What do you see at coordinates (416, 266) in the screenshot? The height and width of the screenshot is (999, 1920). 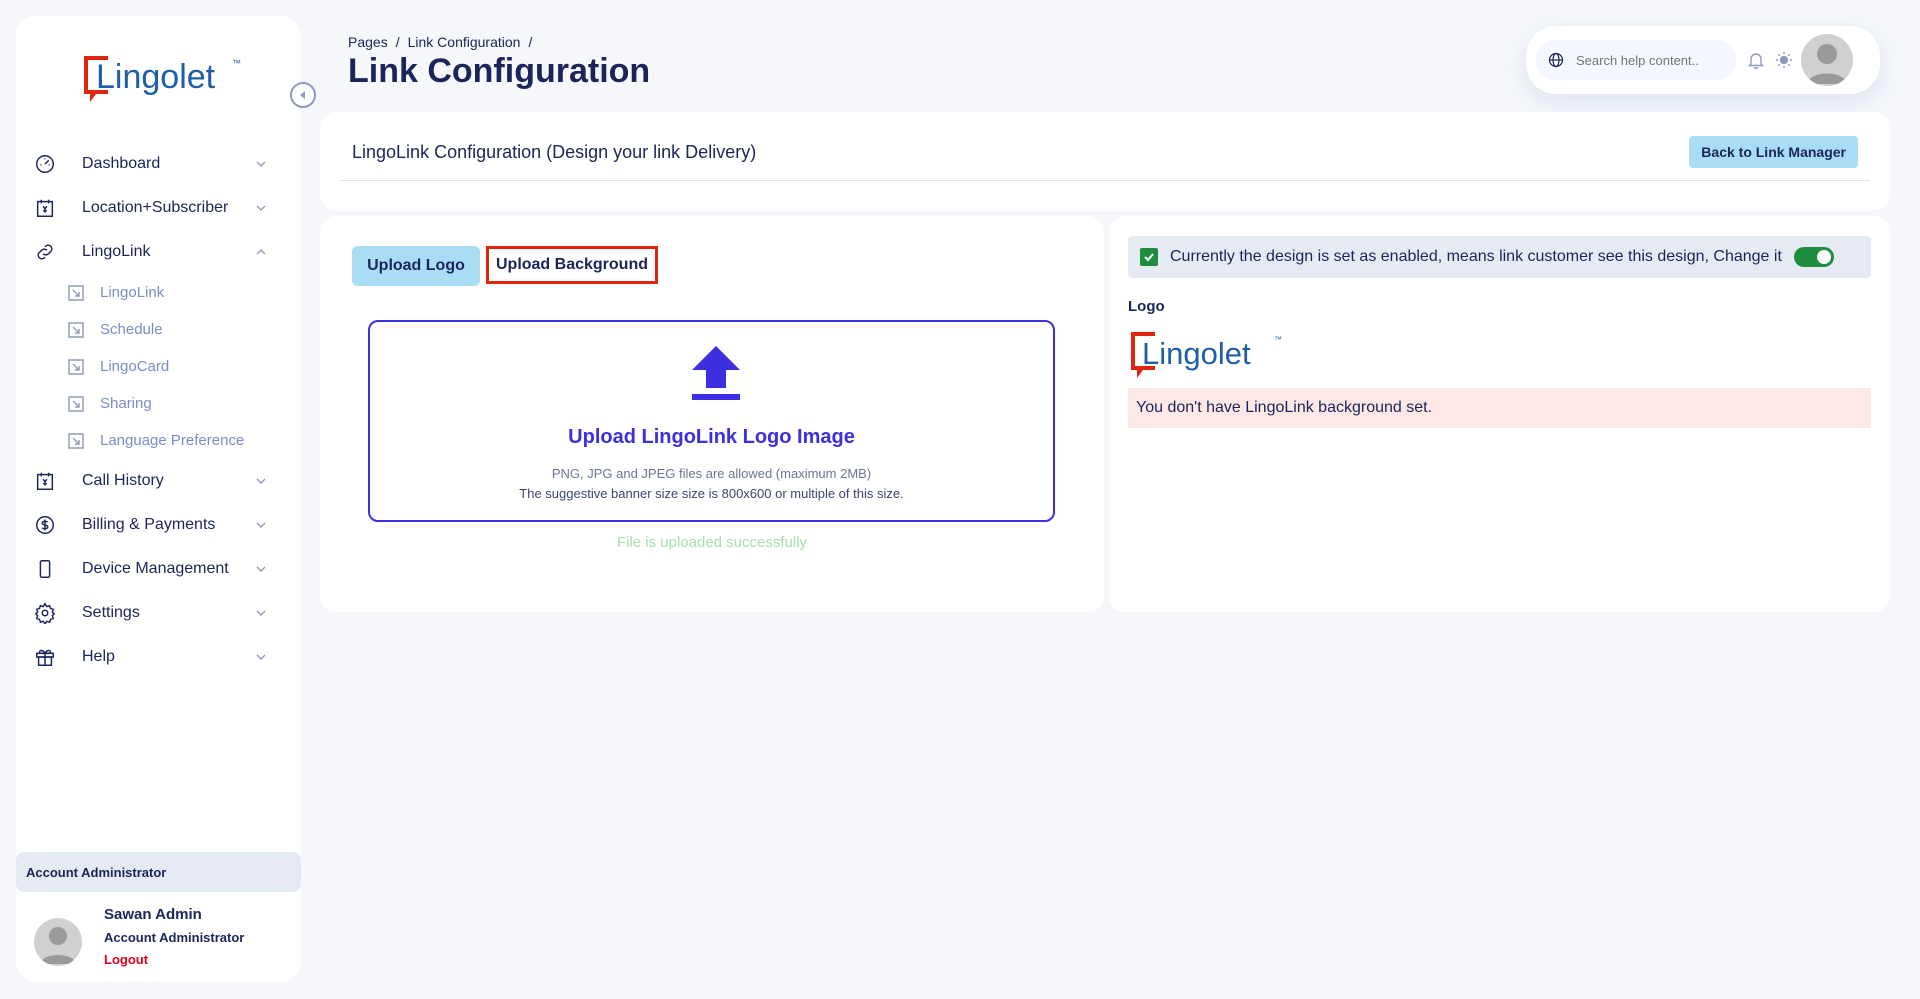 I see `tab-upload-logo: Upload Logo` at bounding box center [416, 266].